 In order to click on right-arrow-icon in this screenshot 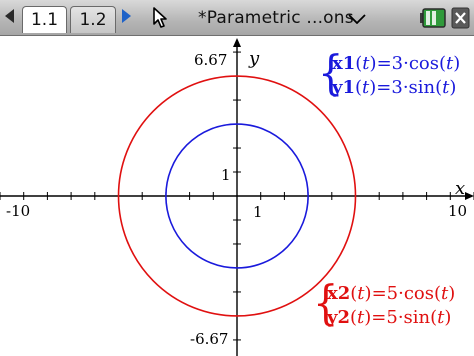, I will do `click(126, 16)`.